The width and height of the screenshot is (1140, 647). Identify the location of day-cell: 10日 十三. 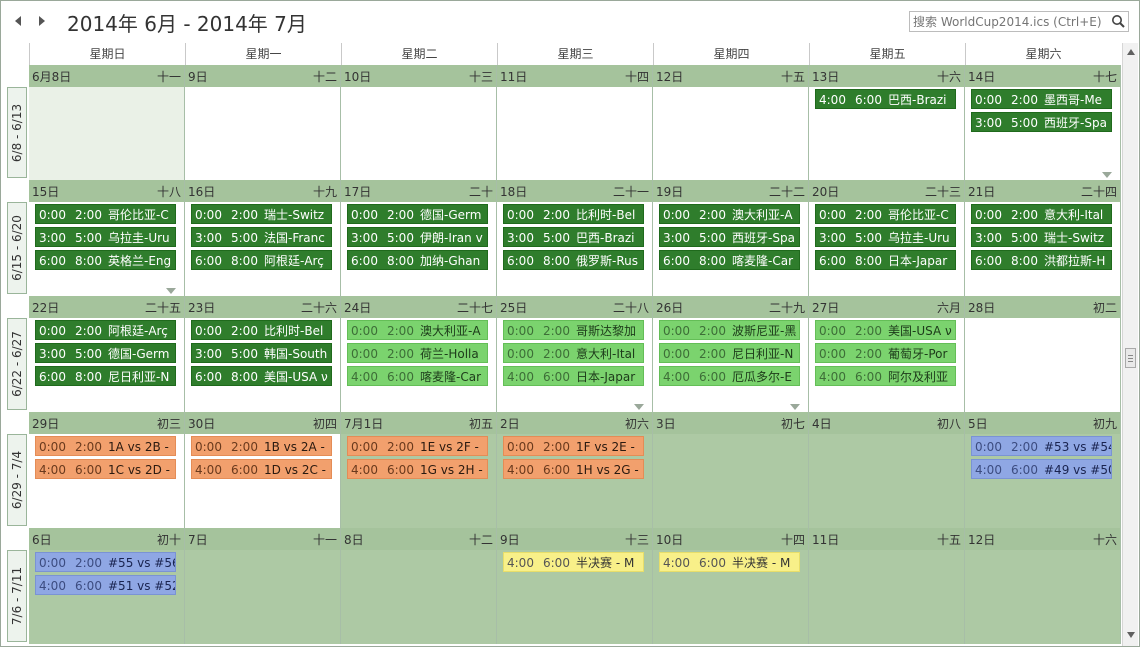
(419, 122).